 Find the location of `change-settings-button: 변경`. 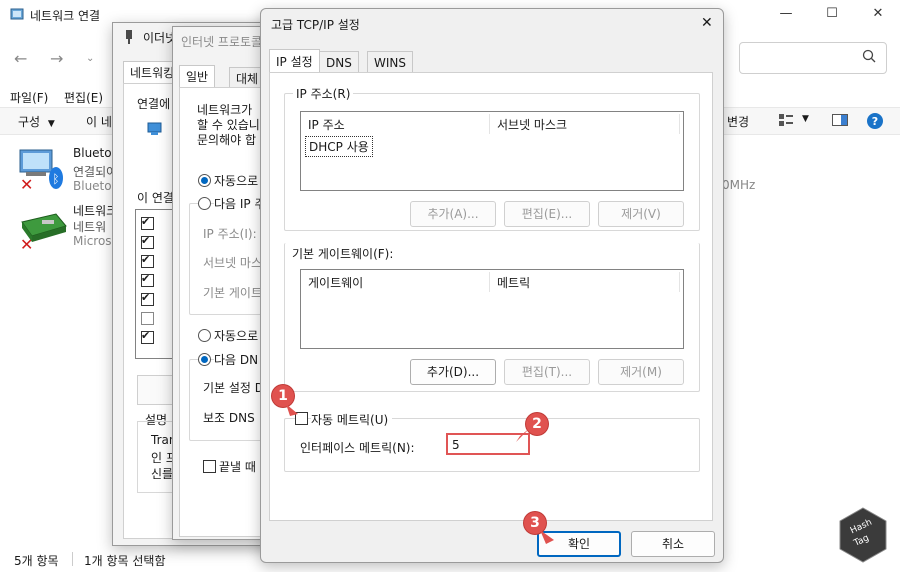

change-settings-button: 변경 is located at coordinates (738, 121).